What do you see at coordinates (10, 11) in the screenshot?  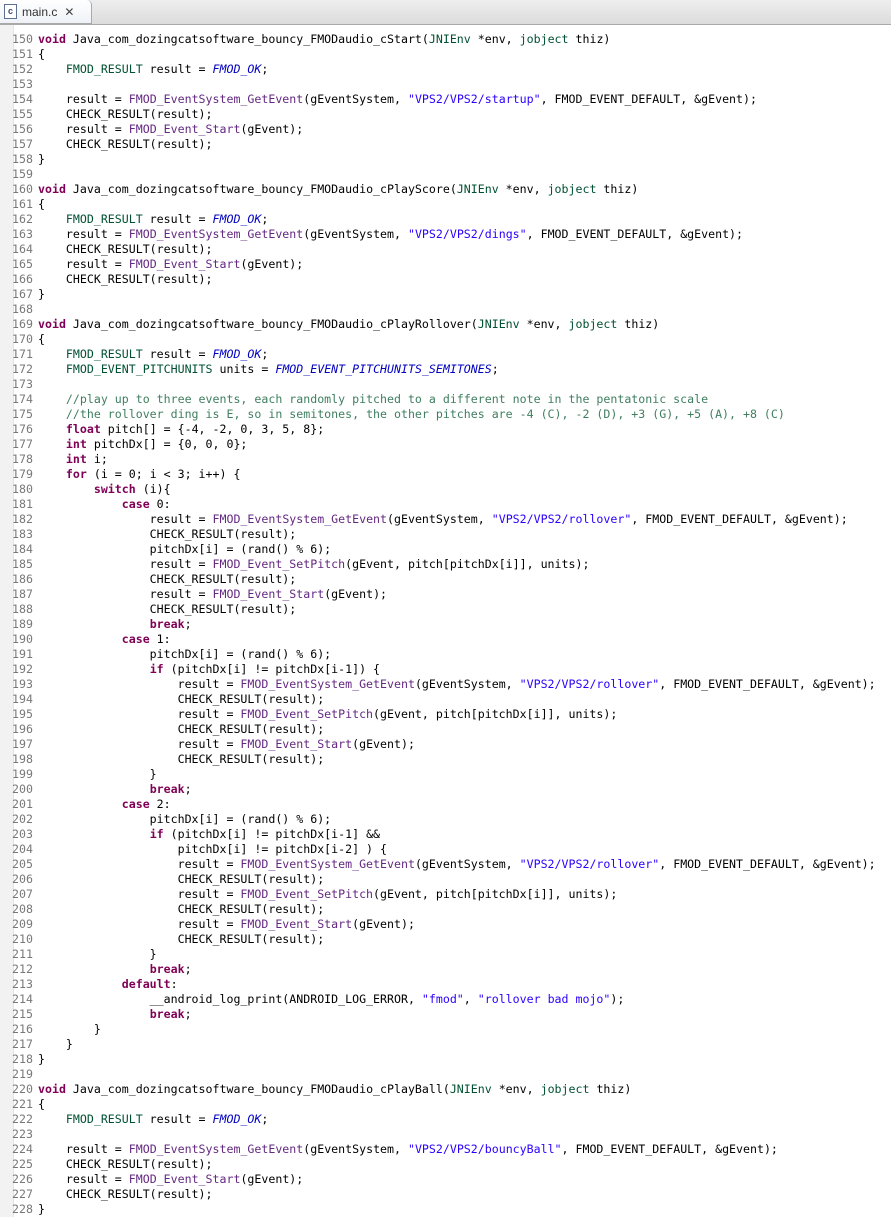 I see `c-file-icon: c` at bounding box center [10, 11].